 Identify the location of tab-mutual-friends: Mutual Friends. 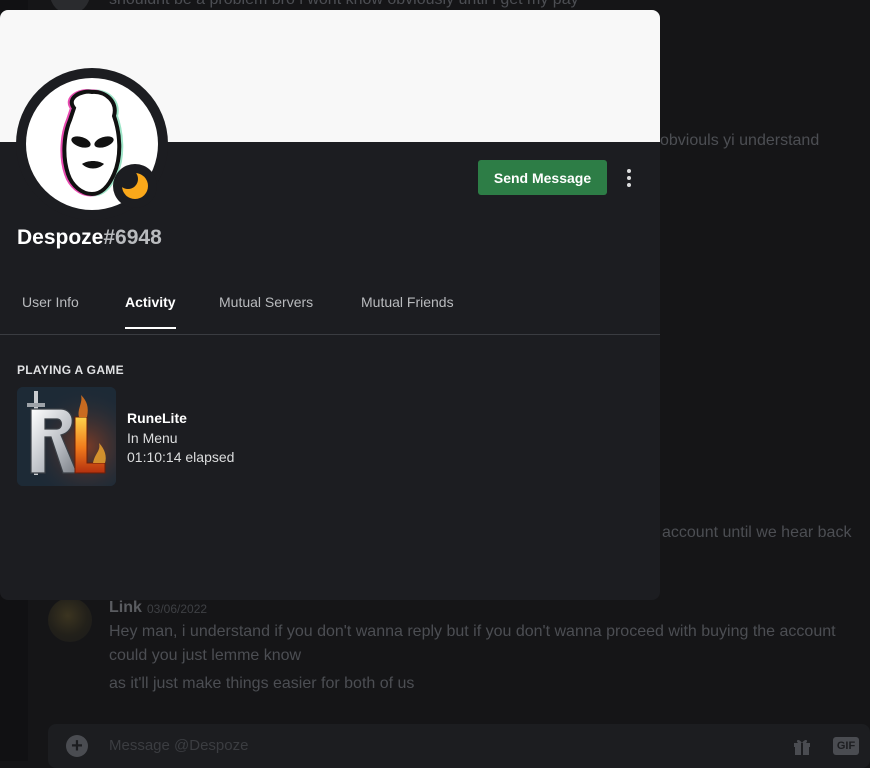
(407, 311).